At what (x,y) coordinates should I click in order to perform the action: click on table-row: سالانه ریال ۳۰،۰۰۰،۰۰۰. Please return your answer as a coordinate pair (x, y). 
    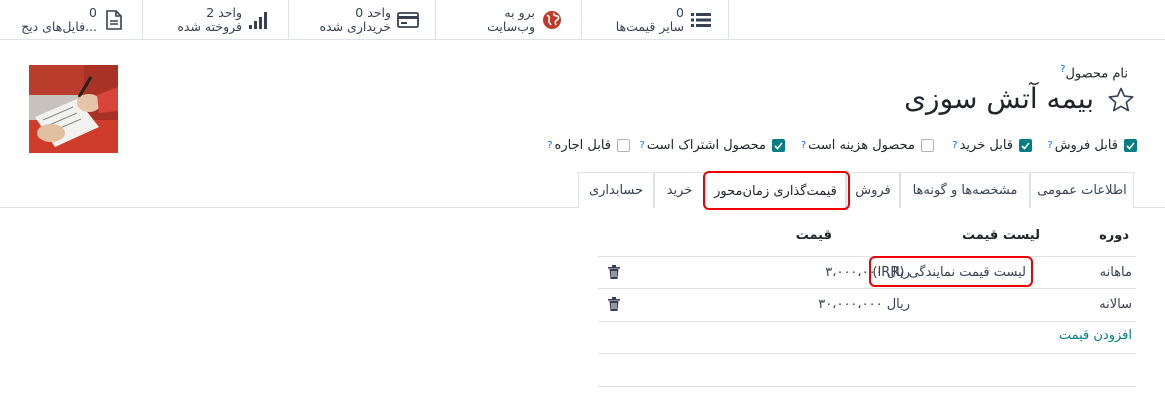
    Looking at the image, I should click on (867, 304).